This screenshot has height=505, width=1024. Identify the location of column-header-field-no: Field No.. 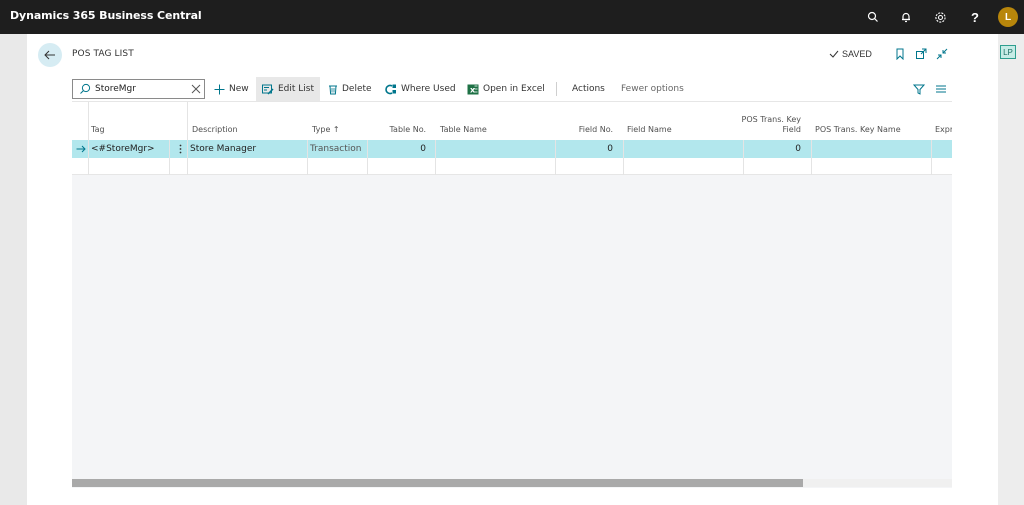
(587, 121).